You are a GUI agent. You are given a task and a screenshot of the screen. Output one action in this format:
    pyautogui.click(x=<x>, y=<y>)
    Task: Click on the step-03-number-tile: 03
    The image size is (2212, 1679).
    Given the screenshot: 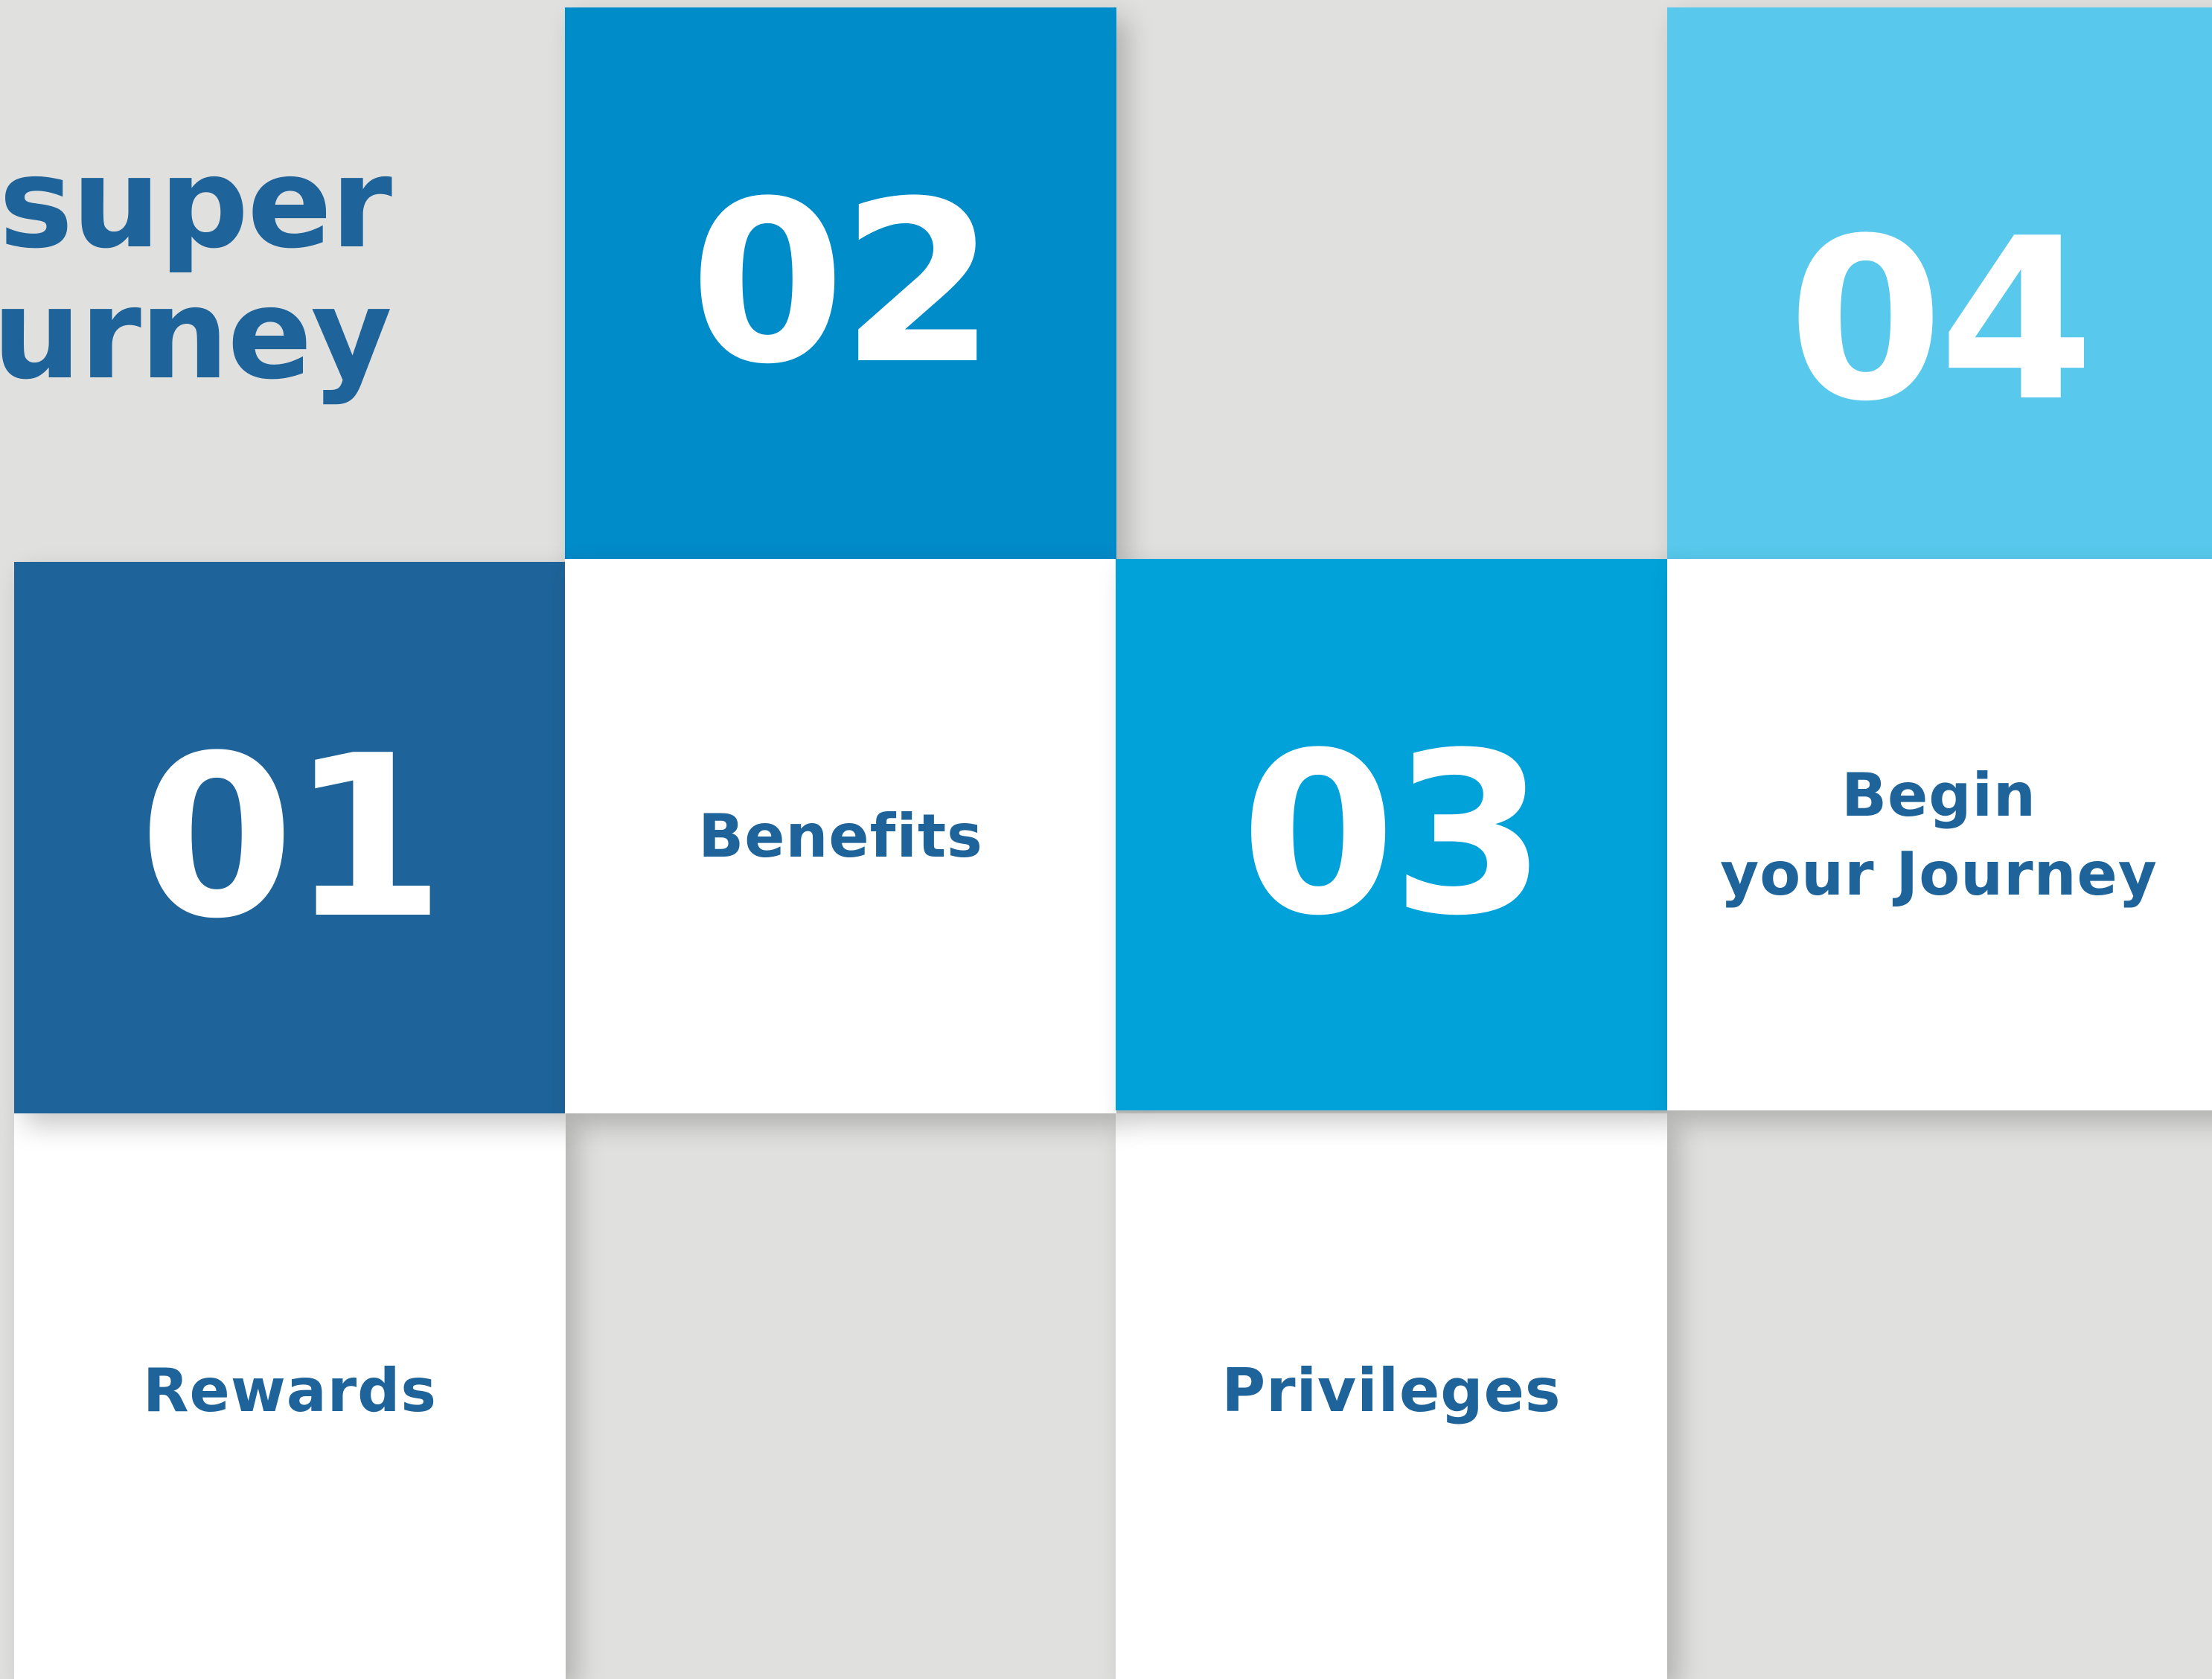 What is the action you would take?
    pyautogui.click(x=1392, y=835)
    